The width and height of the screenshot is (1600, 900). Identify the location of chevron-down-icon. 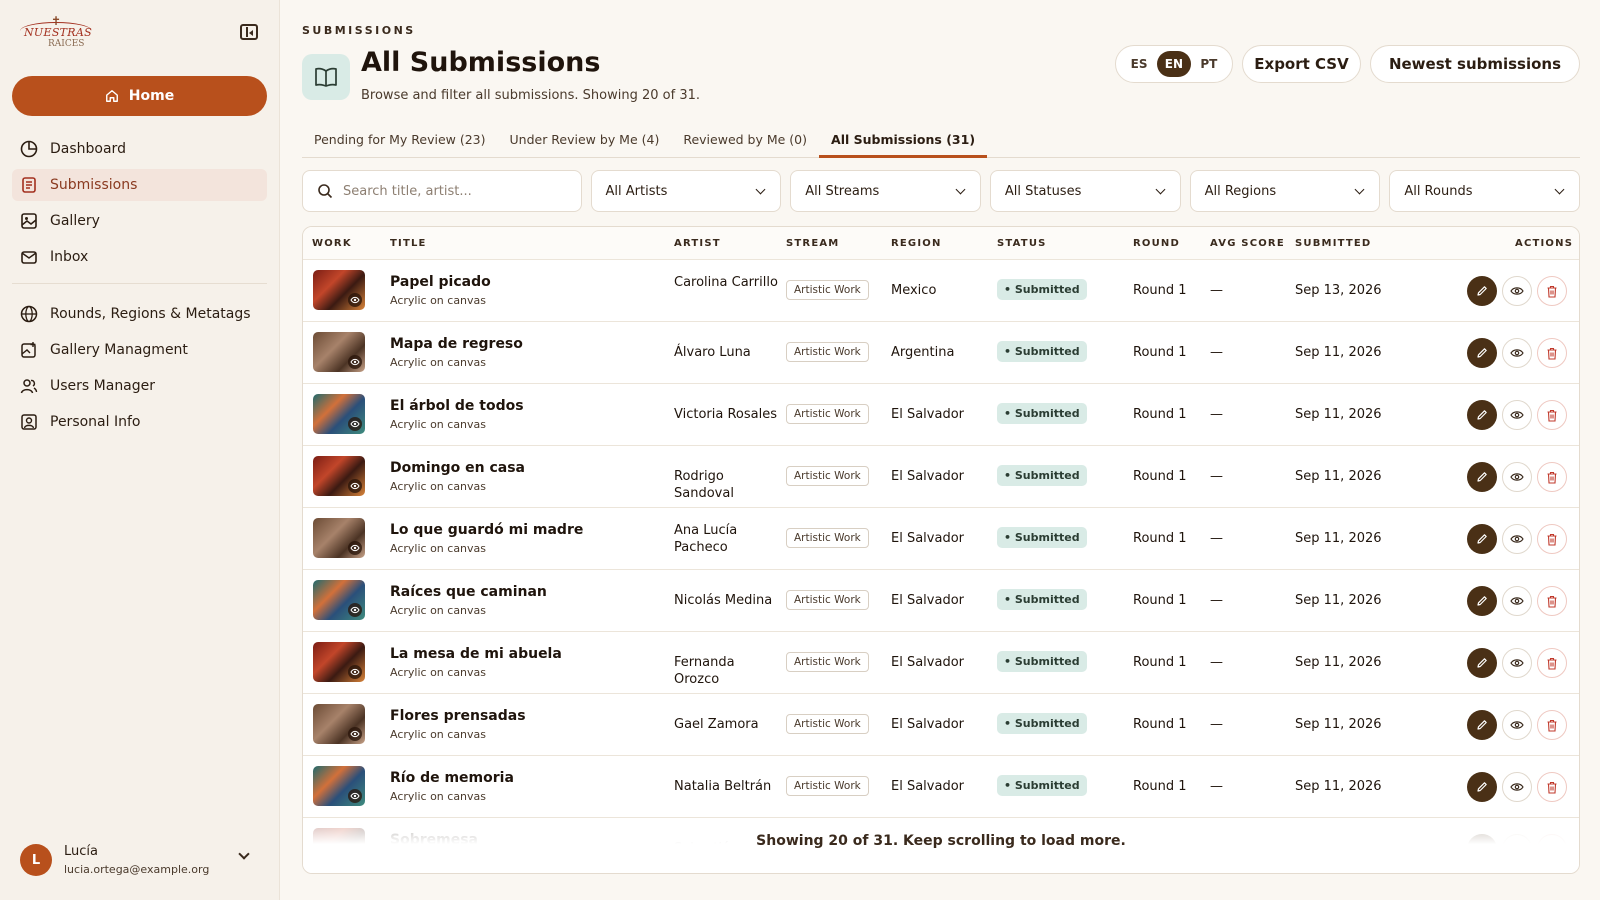
(244, 854).